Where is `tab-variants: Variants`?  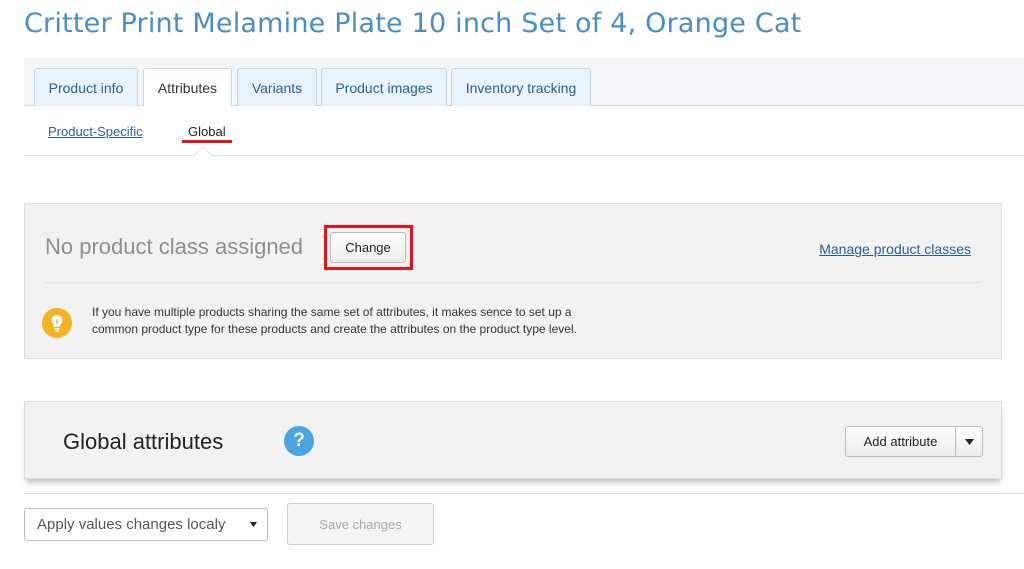
tab-variants: Variants is located at coordinates (277, 87).